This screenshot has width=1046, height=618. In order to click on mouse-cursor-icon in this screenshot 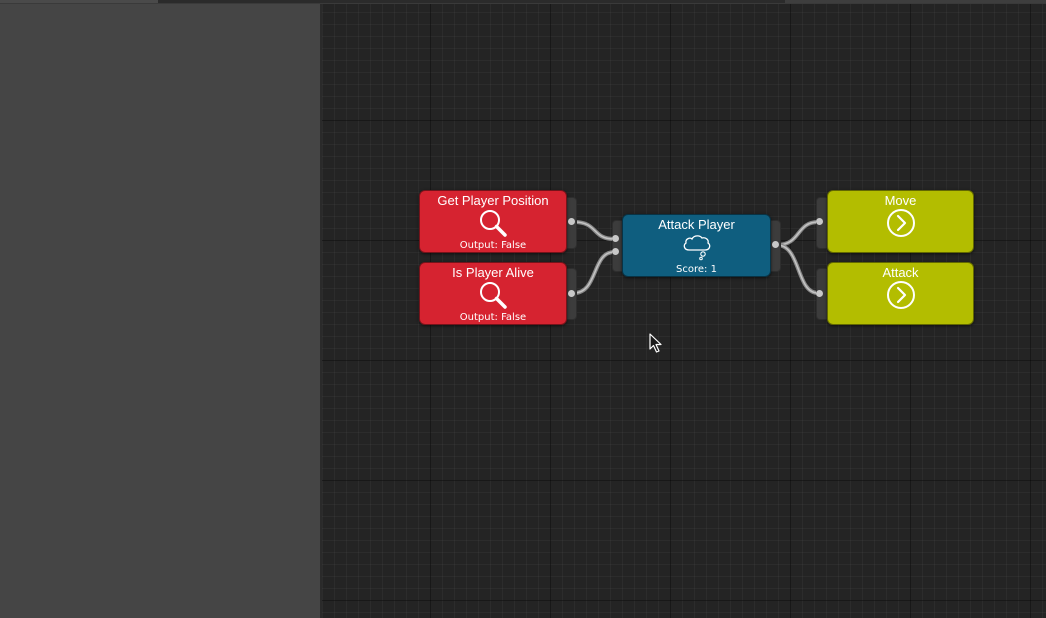, I will do `click(656, 345)`.